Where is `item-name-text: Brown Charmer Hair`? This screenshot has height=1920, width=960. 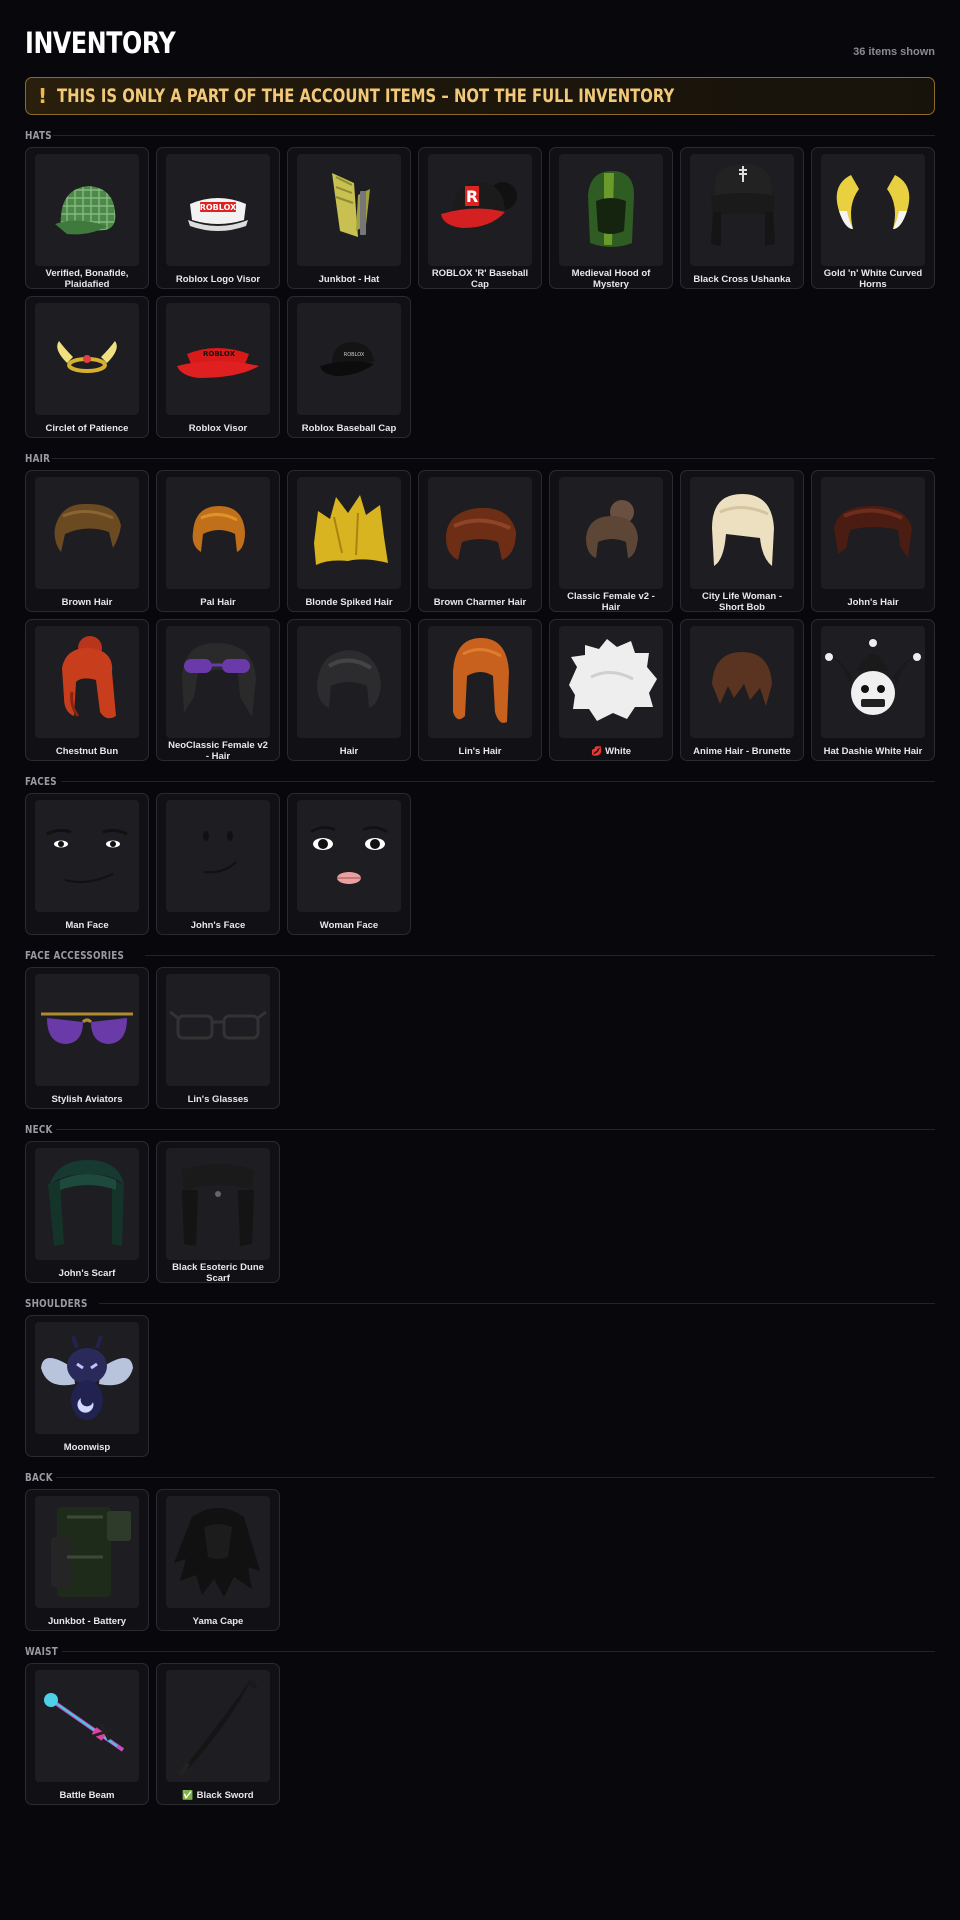 item-name-text: Brown Charmer Hair is located at coordinates (480, 602).